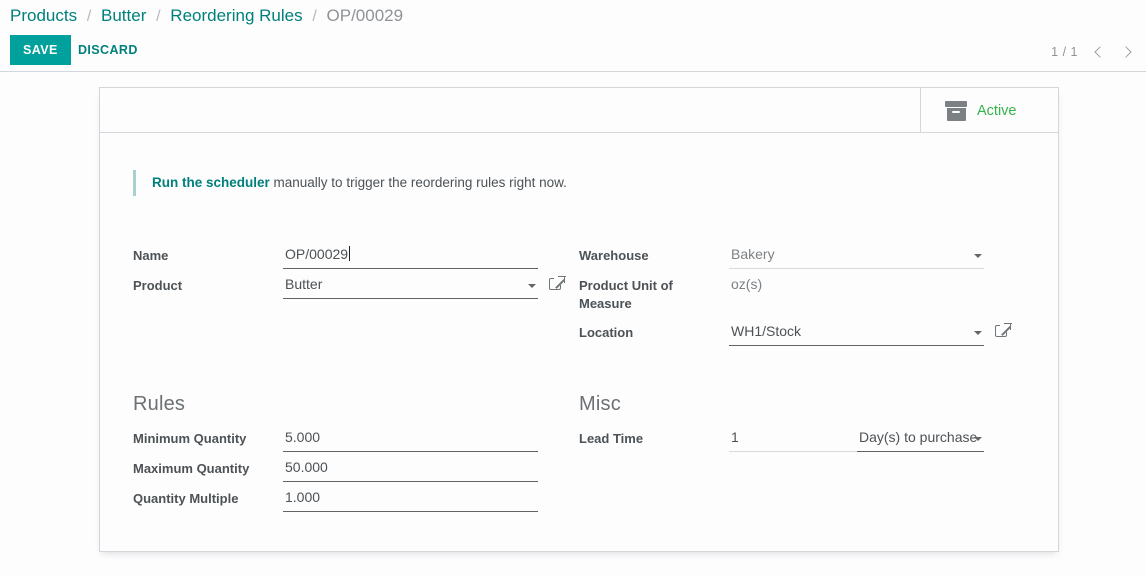 This screenshot has height=575, width=1146. What do you see at coordinates (600, 404) in the screenshot?
I see `misc-section-title: Misc` at bounding box center [600, 404].